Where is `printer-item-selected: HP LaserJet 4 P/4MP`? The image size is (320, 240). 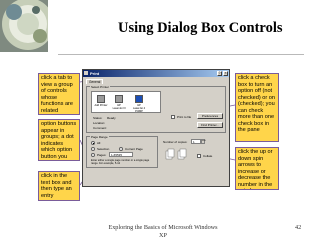 printer-item-selected: HP LaserJet 4 P/4MP is located at coordinates (139, 104).